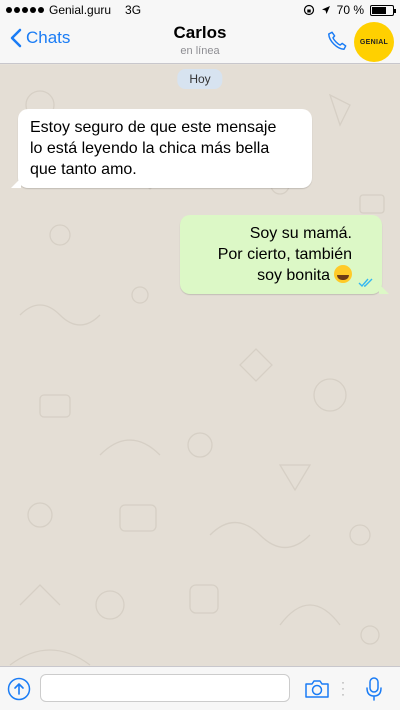 The width and height of the screenshot is (400, 710). What do you see at coordinates (374, 42) in the screenshot?
I see `genial-logo: GENIAL` at bounding box center [374, 42].